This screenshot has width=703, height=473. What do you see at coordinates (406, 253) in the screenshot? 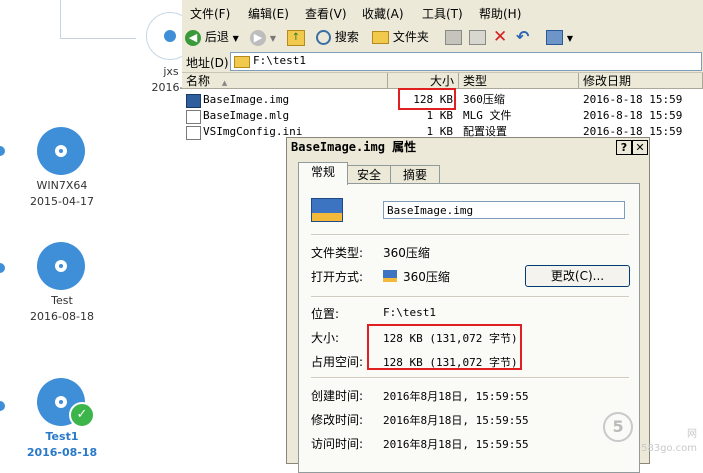
I see `file-type-value: 360压缩` at bounding box center [406, 253].